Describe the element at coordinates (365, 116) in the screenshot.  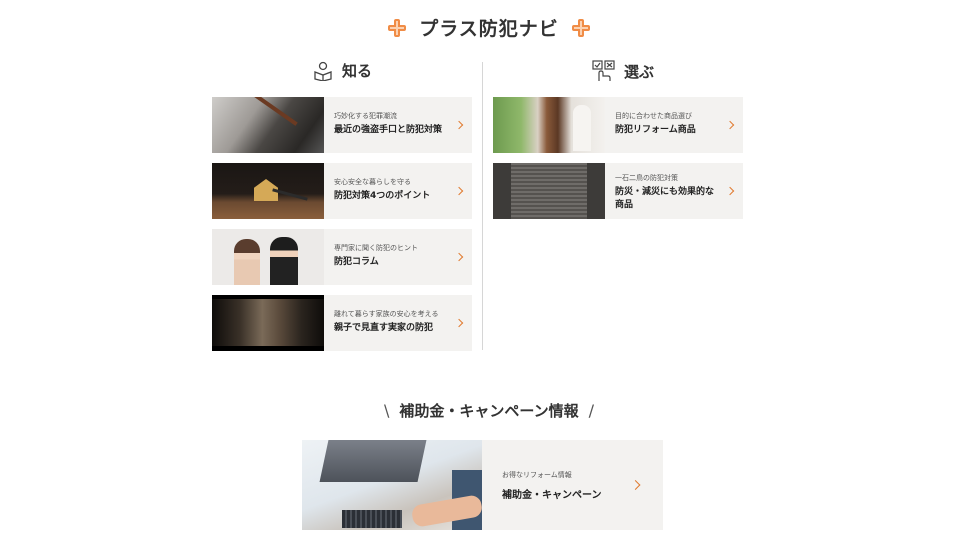
I see `card-subtitle: 巧妙化する犯罪潮流` at that location.